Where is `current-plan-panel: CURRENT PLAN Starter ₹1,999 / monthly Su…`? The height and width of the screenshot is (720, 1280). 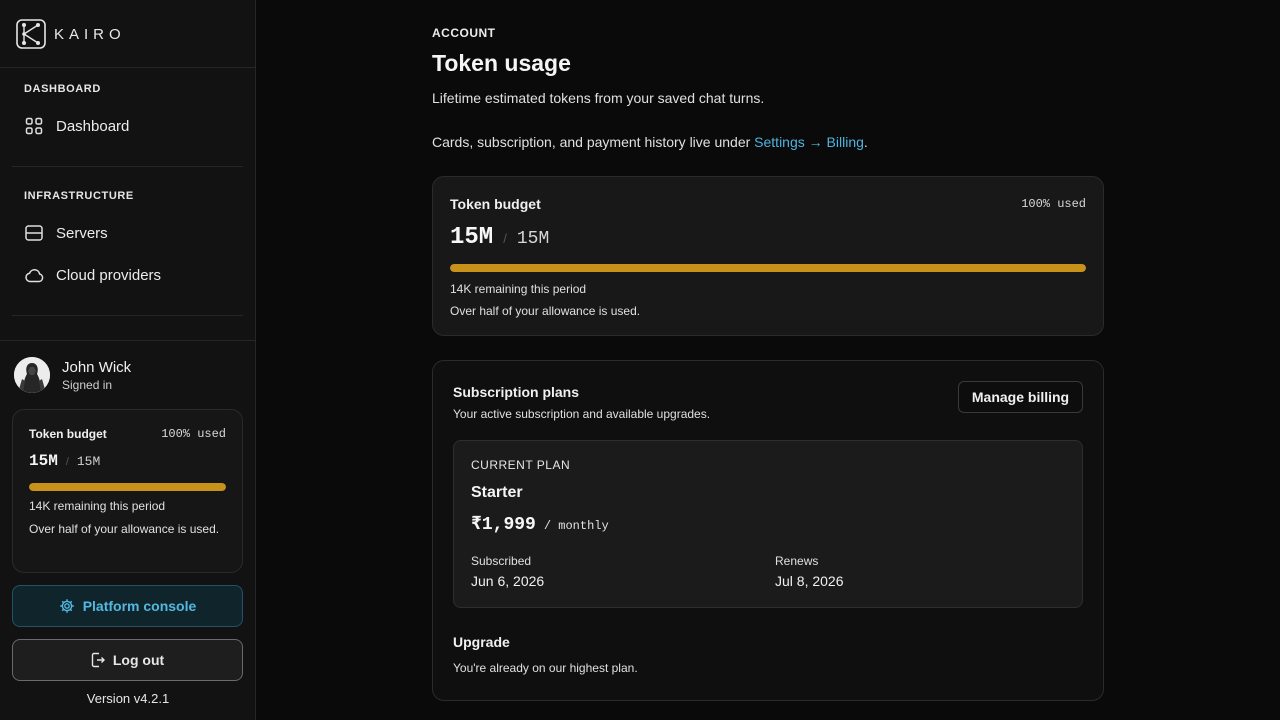
current-plan-panel: CURRENT PLAN Starter ₹1,999 / monthly Su… is located at coordinates (768, 524).